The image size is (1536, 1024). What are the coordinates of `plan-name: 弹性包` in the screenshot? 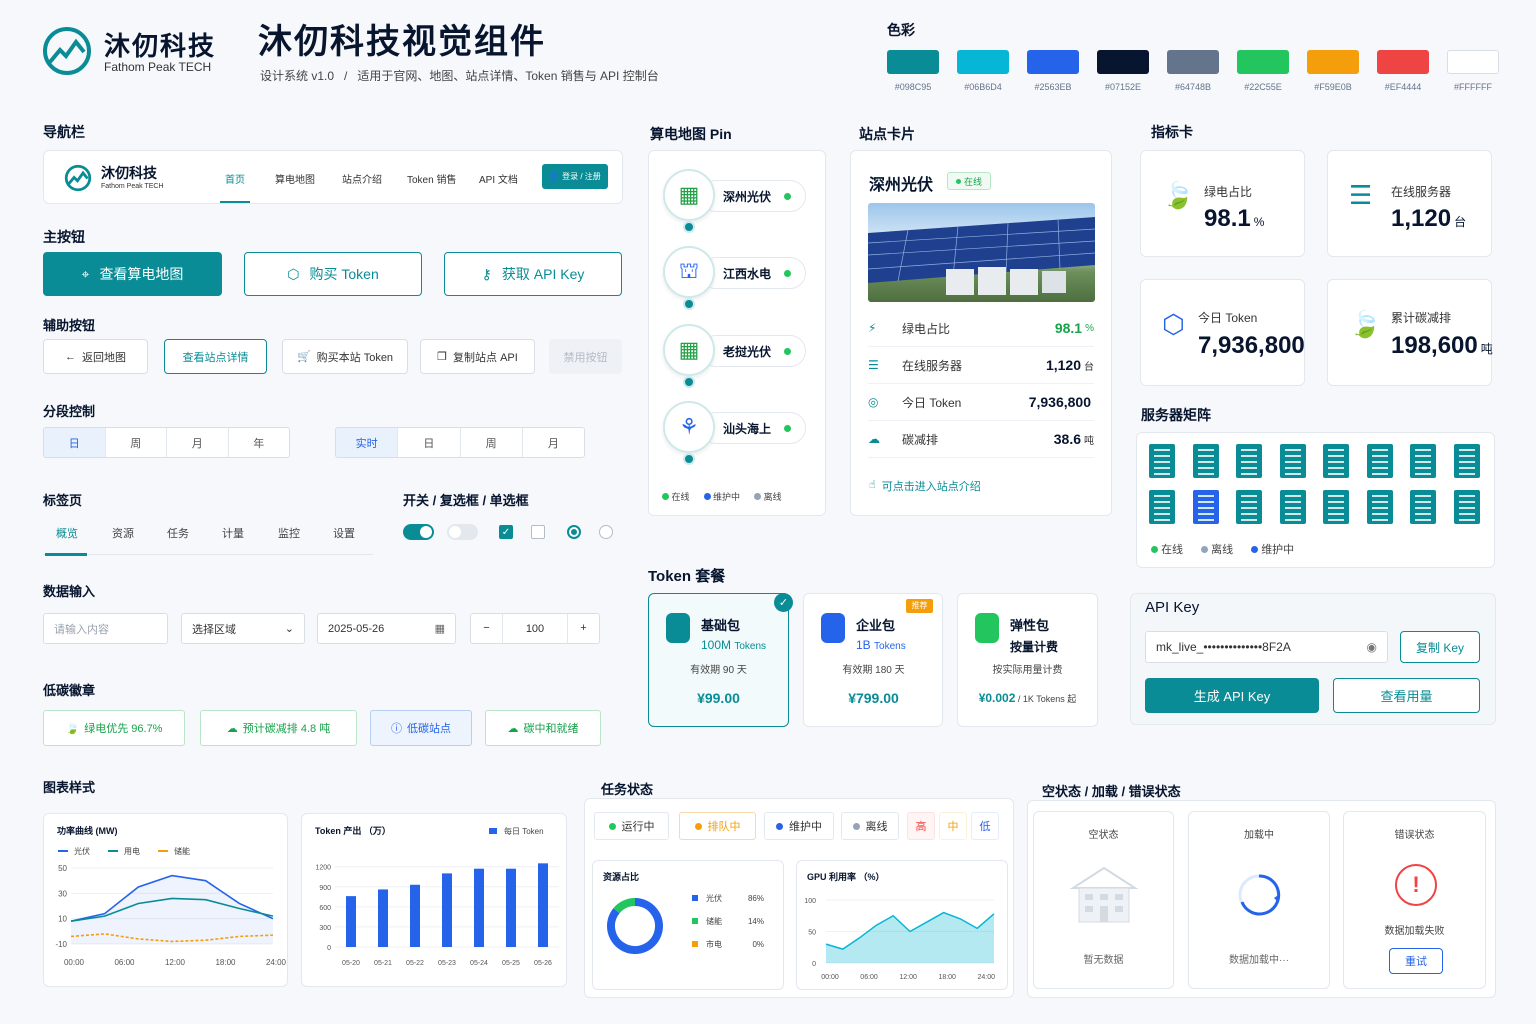 It's located at (1030, 625).